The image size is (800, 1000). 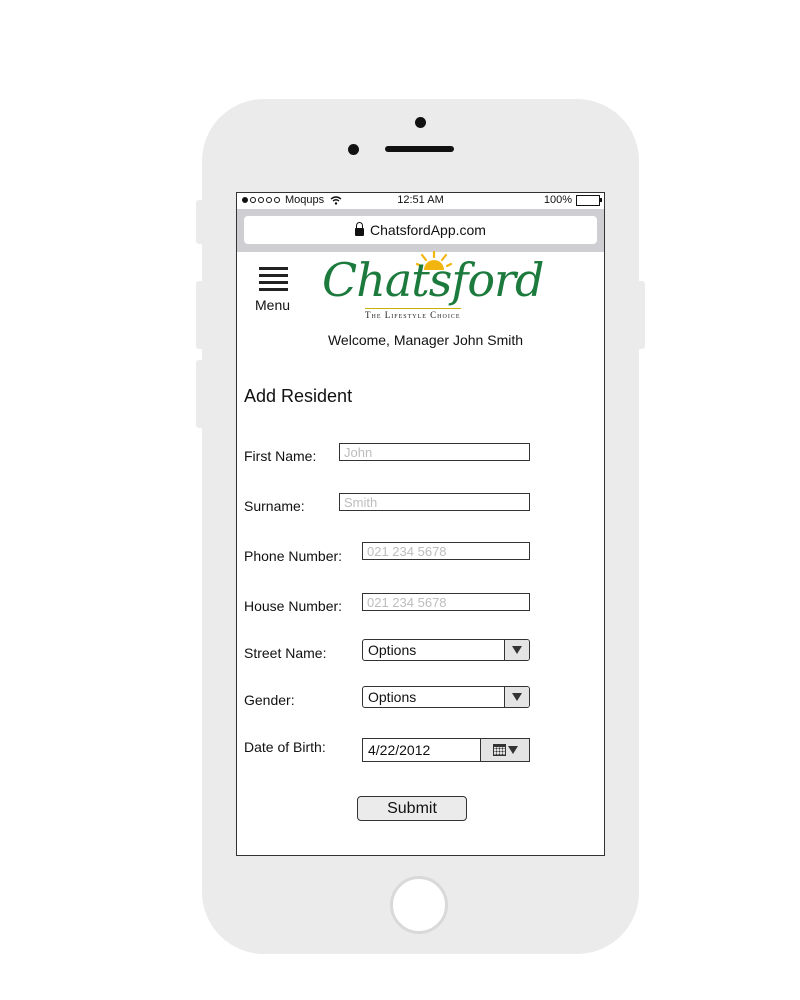 I want to click on house-number-label: House Number:, so click(x=293, y=606).